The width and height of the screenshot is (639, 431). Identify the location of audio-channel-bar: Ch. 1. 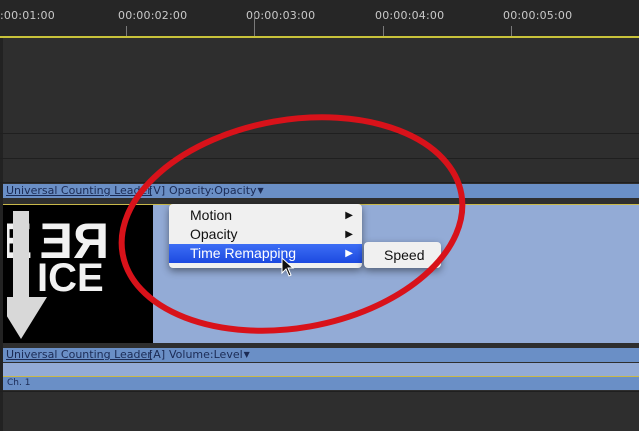
(321, 383).